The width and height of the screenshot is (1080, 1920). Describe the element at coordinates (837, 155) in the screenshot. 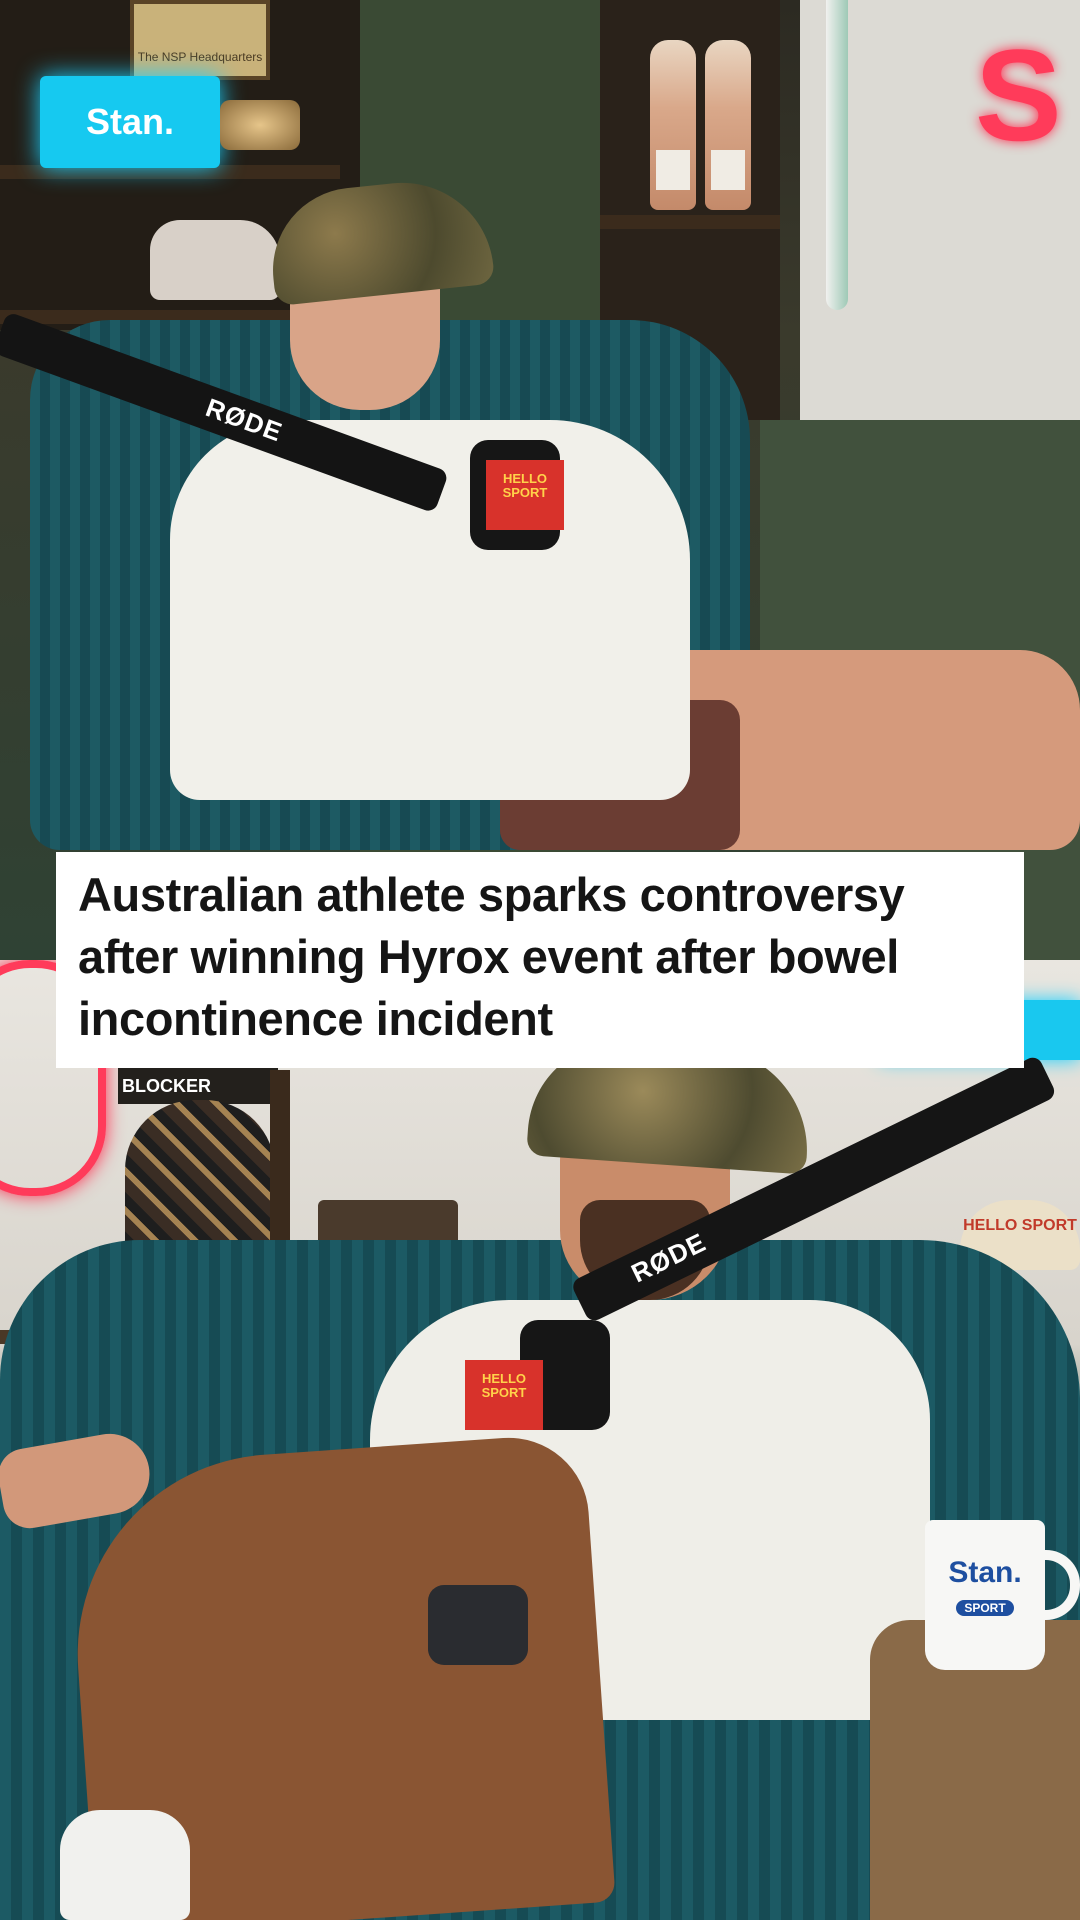

I see `sword` at that location.